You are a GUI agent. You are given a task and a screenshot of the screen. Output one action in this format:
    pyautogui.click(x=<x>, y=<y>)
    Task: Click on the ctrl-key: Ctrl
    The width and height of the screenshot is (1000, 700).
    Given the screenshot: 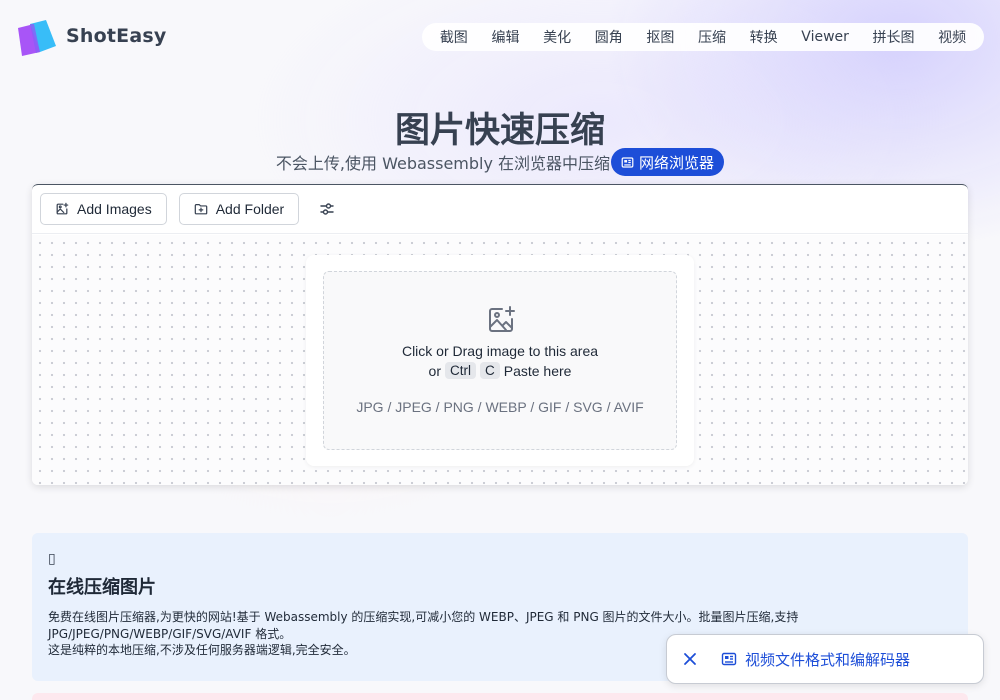 What is the action you would take?
    pyautogui.click(x=460, y=370)
    